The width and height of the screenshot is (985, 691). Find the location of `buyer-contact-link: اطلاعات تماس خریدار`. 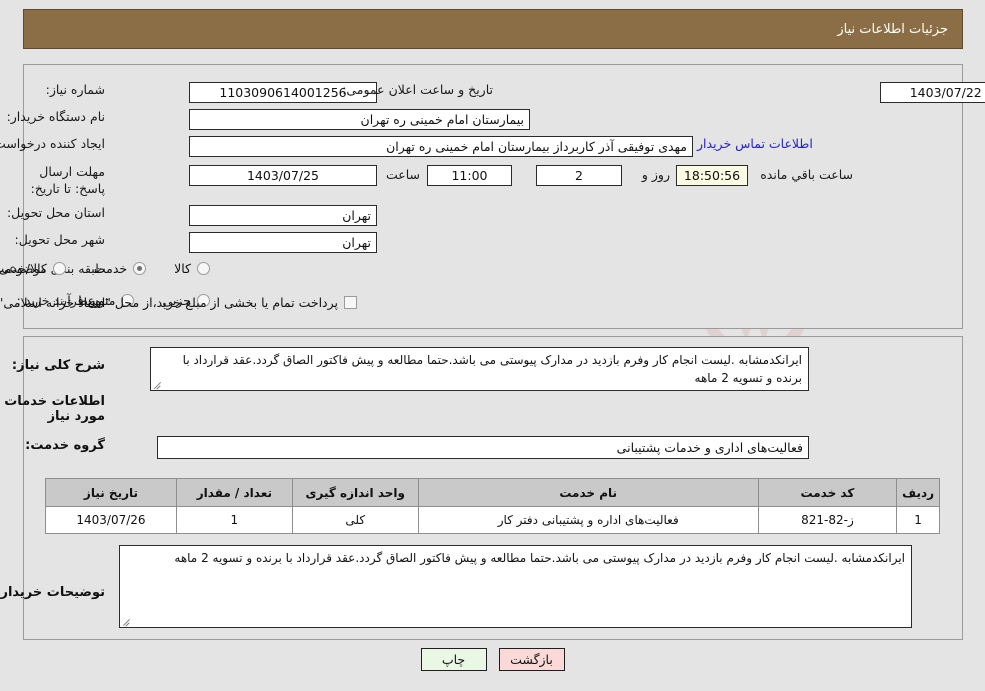

buyer-contact-link: اطلاعات تماس خریدار is located at coordinates (755, 143).